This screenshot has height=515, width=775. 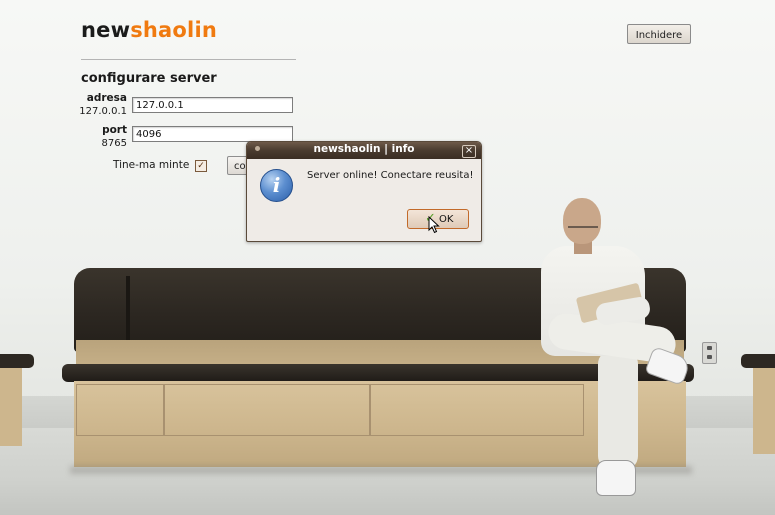 What do you see at coordinates (659, 34) in the screenshot?
I see `close-app-button: Inchidere` at bounding box center [659, 34].